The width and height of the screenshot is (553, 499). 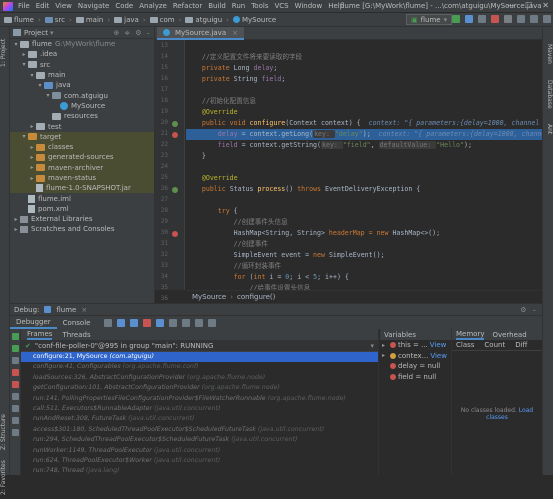 What do you see at coordinates (82, 136) in the screenshot?
I see `tree-item: ▾ target` at bounding box center [82, 136].